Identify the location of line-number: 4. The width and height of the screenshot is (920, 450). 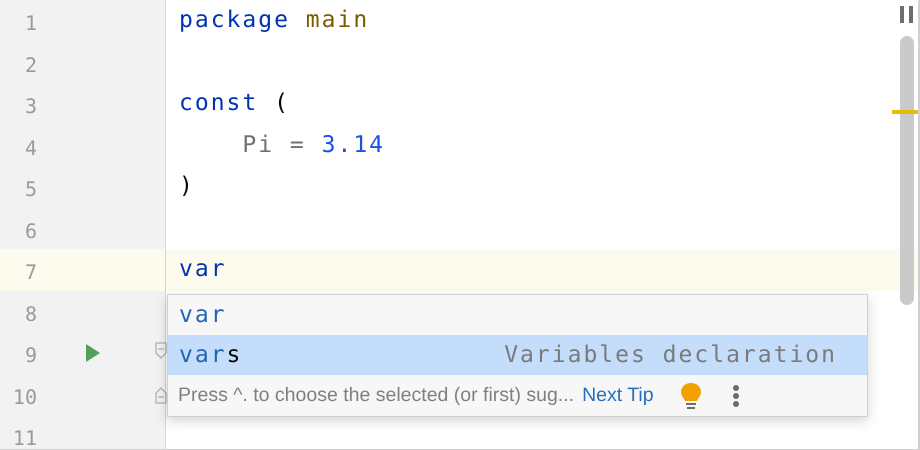
(30, 148).